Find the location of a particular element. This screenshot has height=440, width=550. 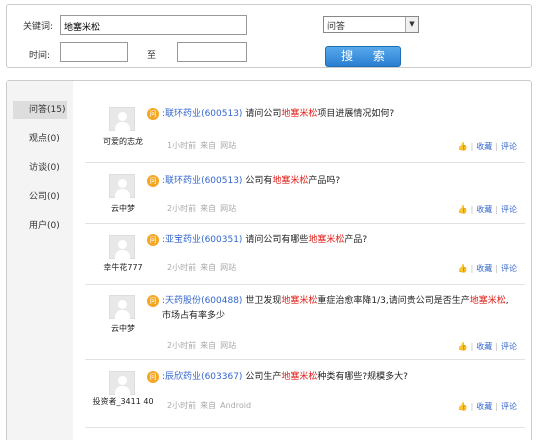

sidebar-item-qa: 问答(15) is located at coordinates (40, 110).